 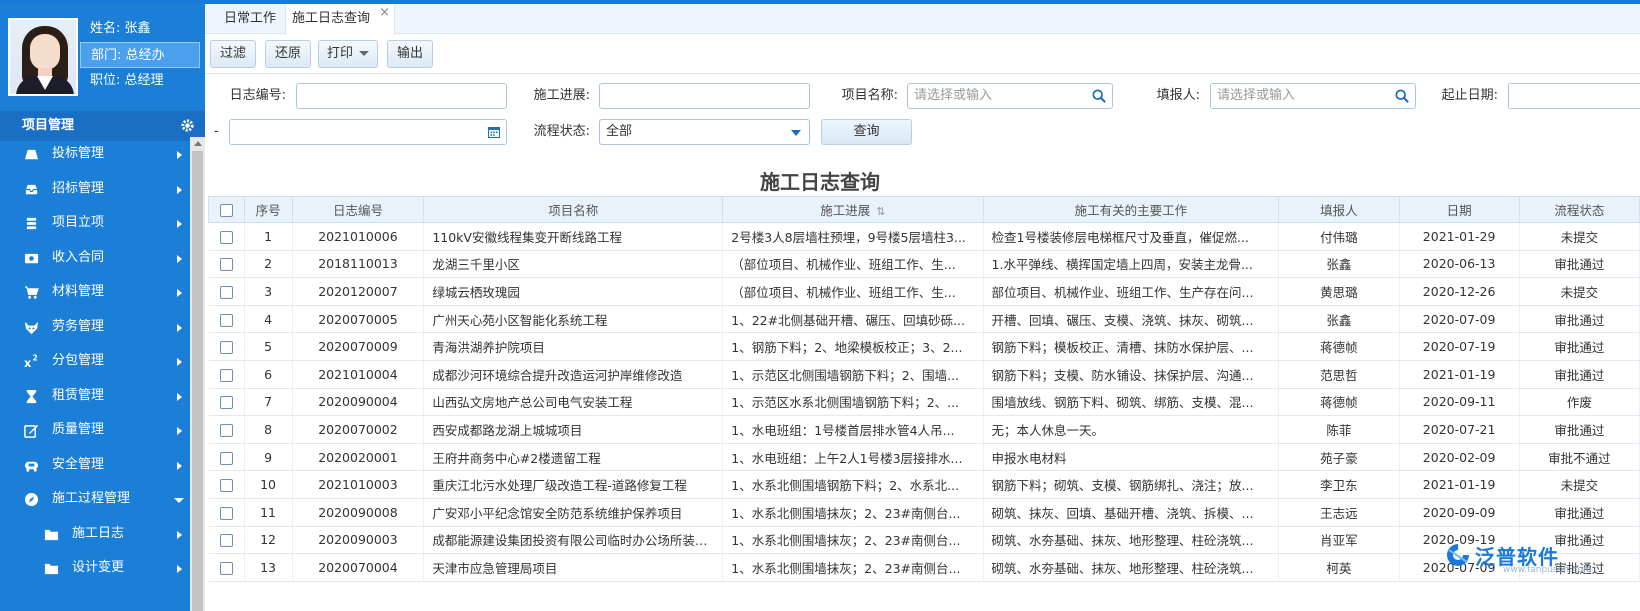 I want to click on col-header-progress: 施工进展 ⇅, so click(x=853, y=209).